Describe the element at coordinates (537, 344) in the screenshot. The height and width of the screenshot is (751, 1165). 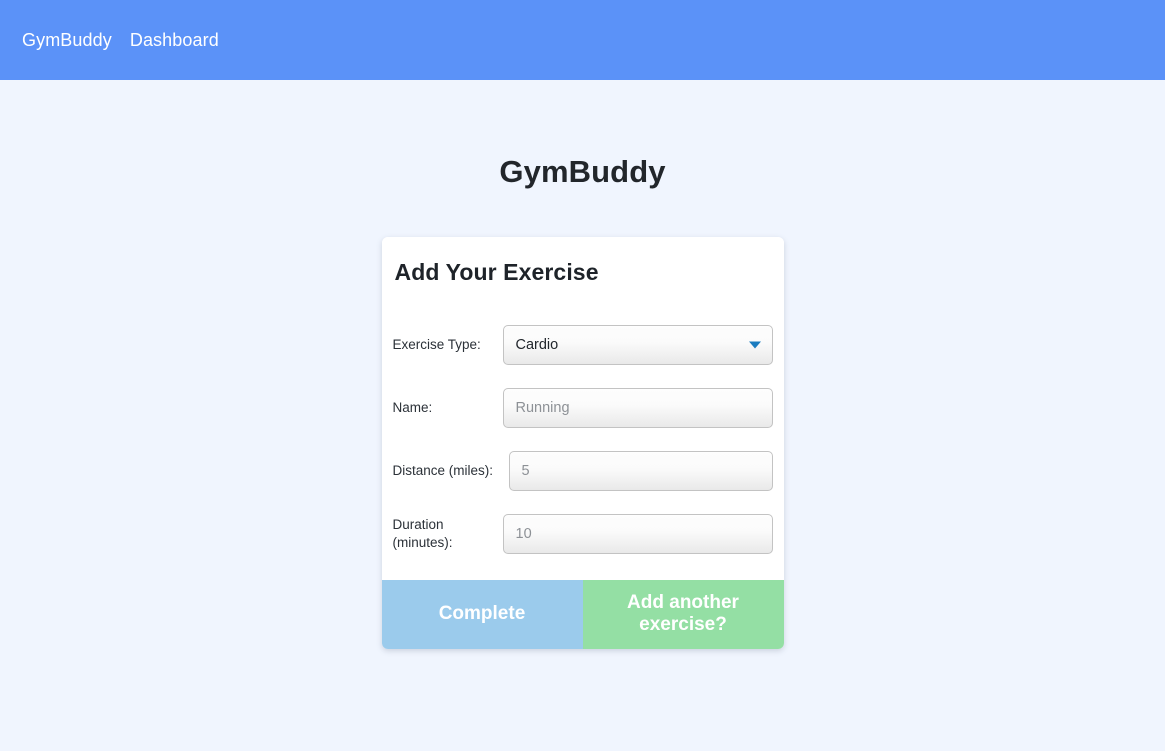
I see `exercise-type-value: Cardio` at that location.